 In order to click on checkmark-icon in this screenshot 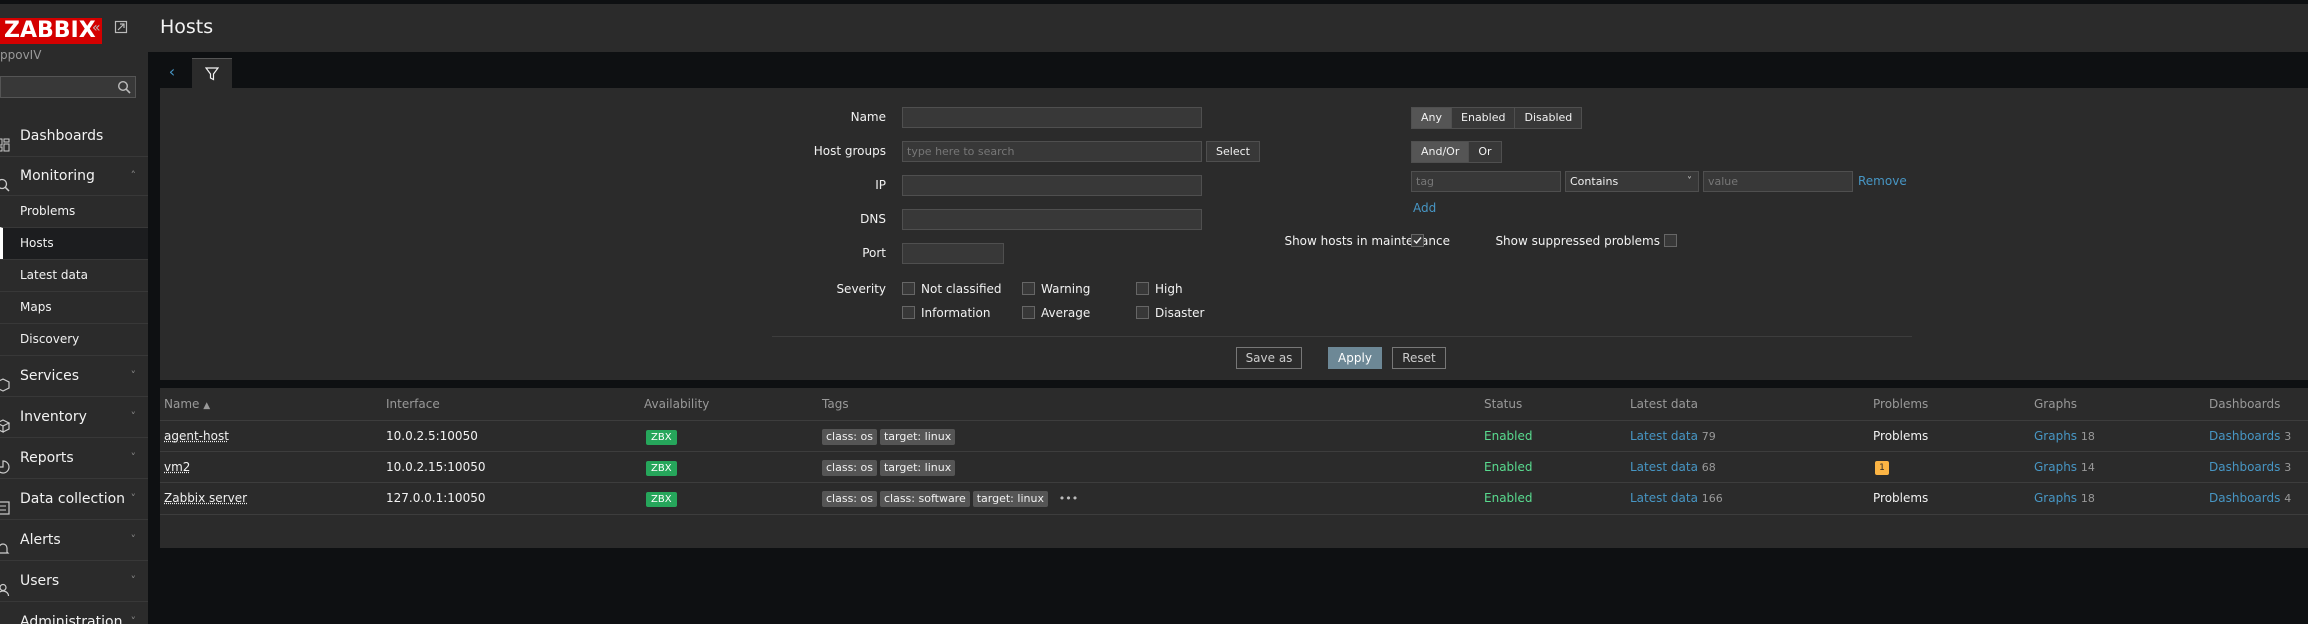, I will do `click(1417, 241)`.